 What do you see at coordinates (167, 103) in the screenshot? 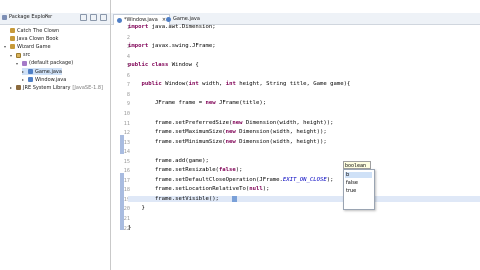
I see `code-token: JFrame frame =` at bounding box center [167, 103].